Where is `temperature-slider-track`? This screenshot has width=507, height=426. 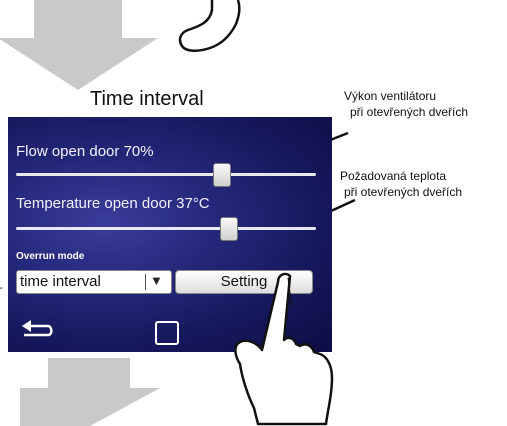 temperature-slider-track is located at coordinates (166, 228).